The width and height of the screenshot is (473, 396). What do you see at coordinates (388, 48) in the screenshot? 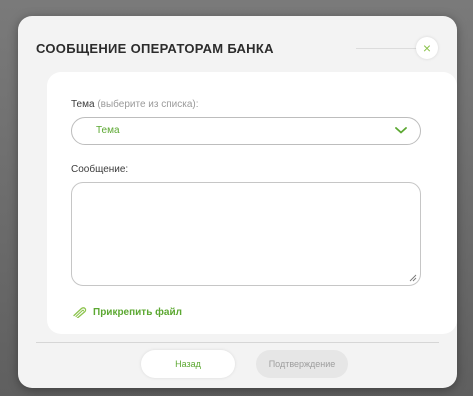
I see `title-divider` at bounding box center [388, 48].